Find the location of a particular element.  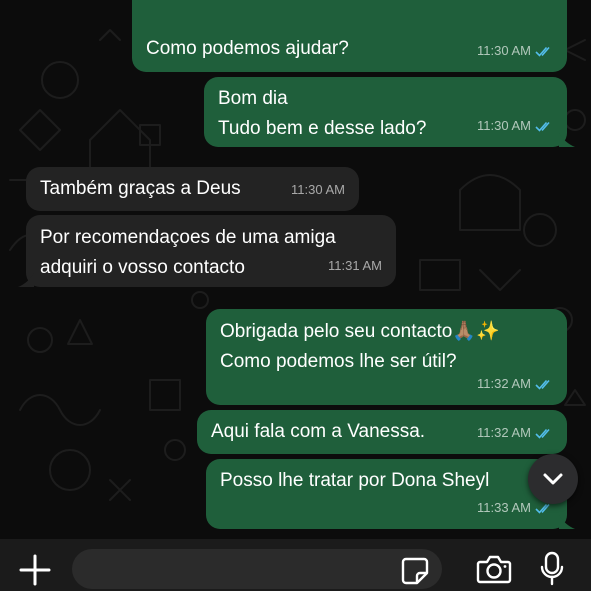

chevron-down-icon is located at coordinates (553, 479).